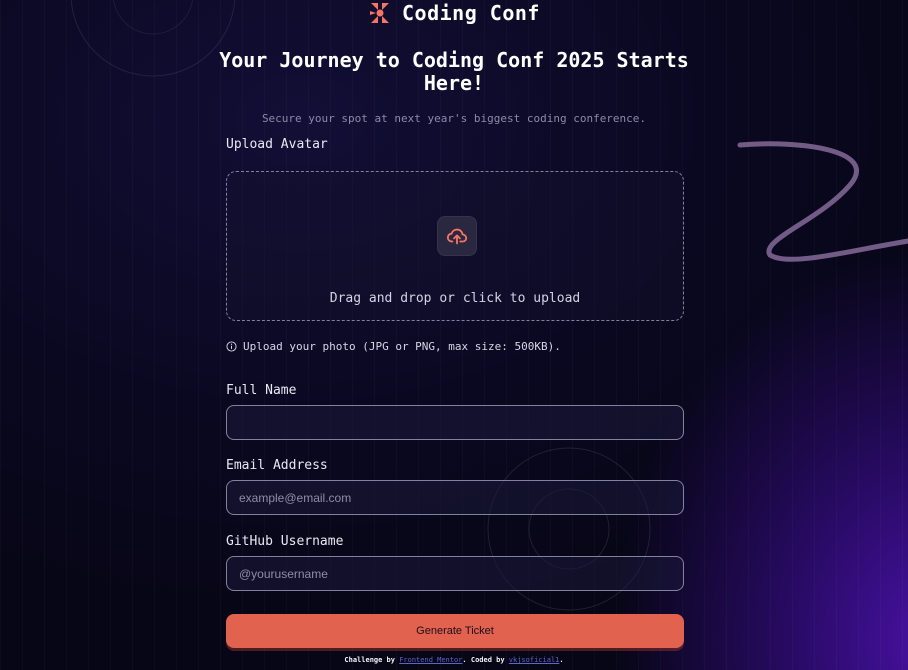 Image resolution: width=908 pixels, height=670 pixels. Describe the element at coordinates (231, 346) in the screenshot. I see `info-icon` at that location.